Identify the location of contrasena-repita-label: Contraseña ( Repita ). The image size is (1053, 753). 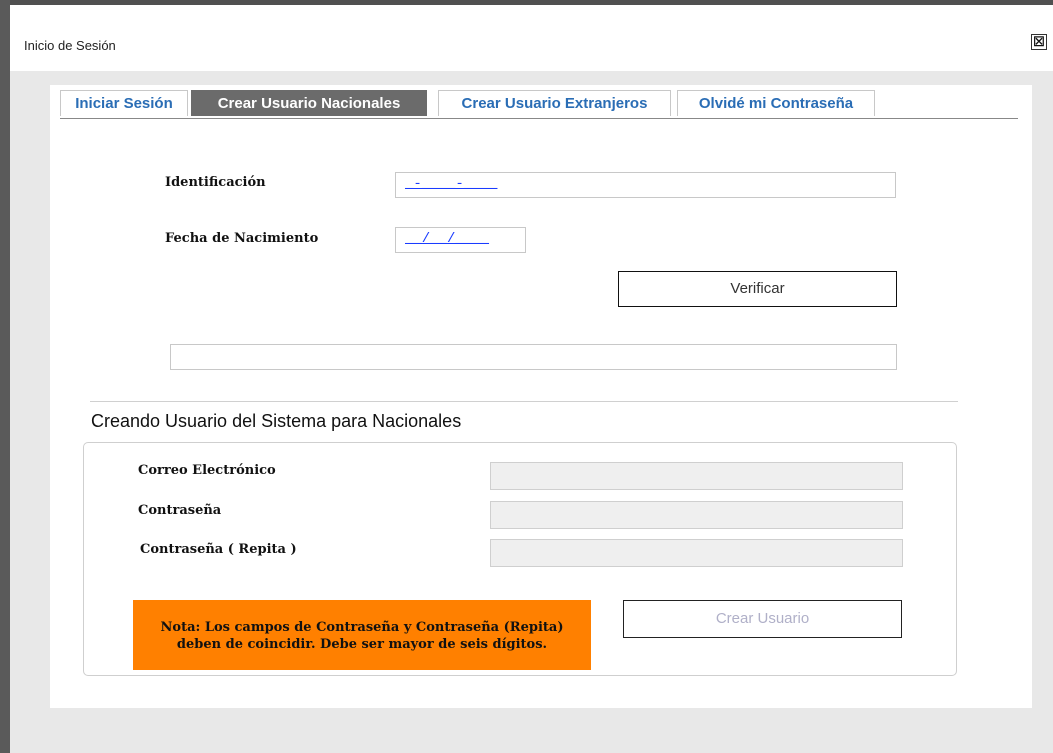
(218, 549).